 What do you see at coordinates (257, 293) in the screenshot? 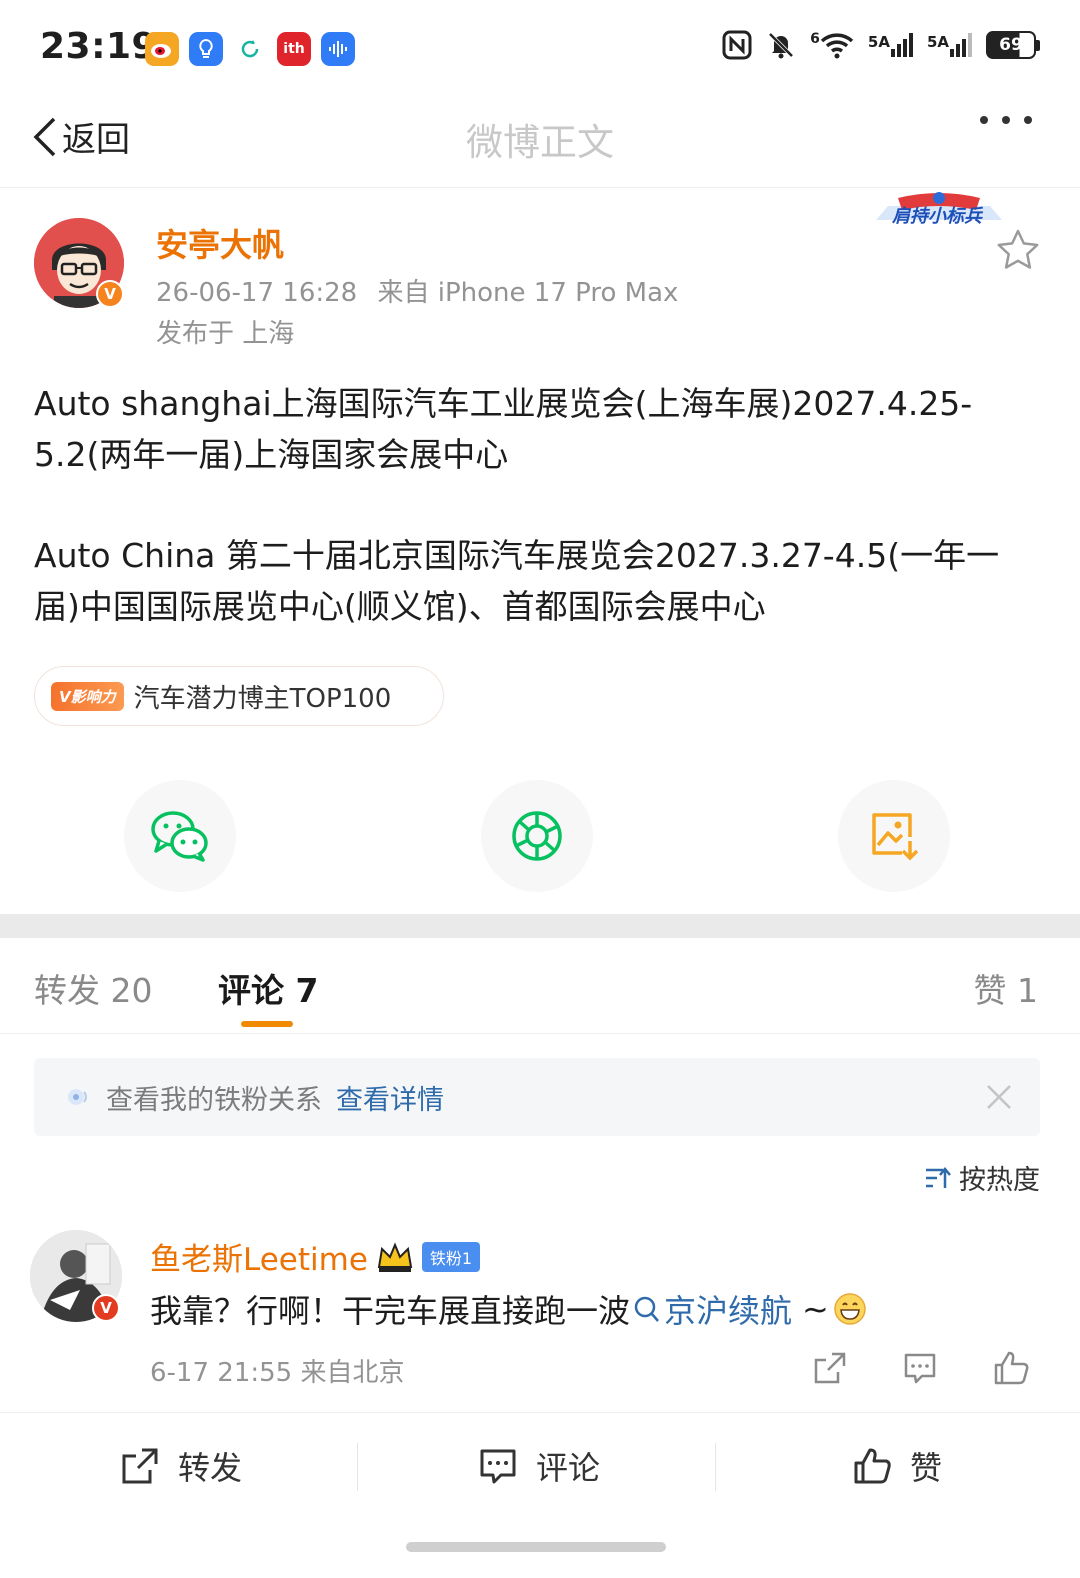
I see `post-timestamp: 26-06-17 16:28` at bounding box center [257, 293].